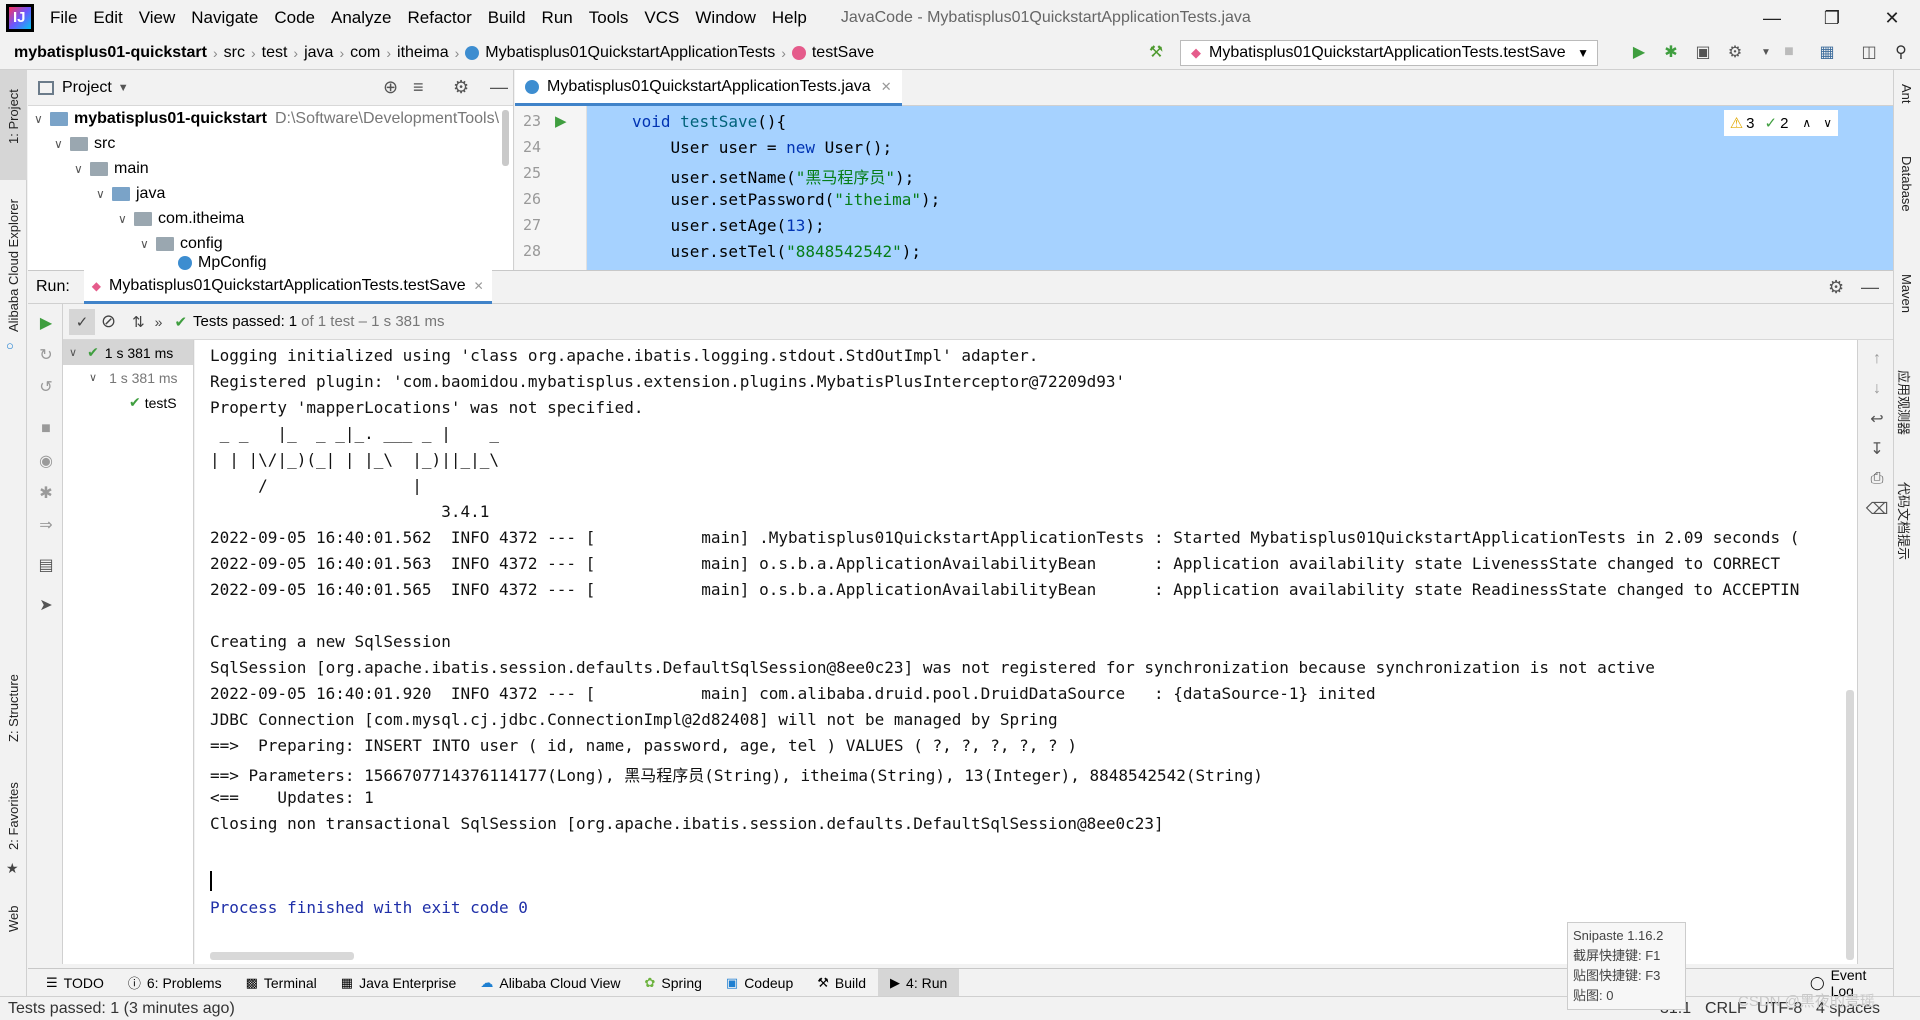 This screenshot has width=1920, height=1020. Describe the element at coordinates (13, 816) in the screenshot. I see `favorites-tool-label: 2: Favorites` at that location.